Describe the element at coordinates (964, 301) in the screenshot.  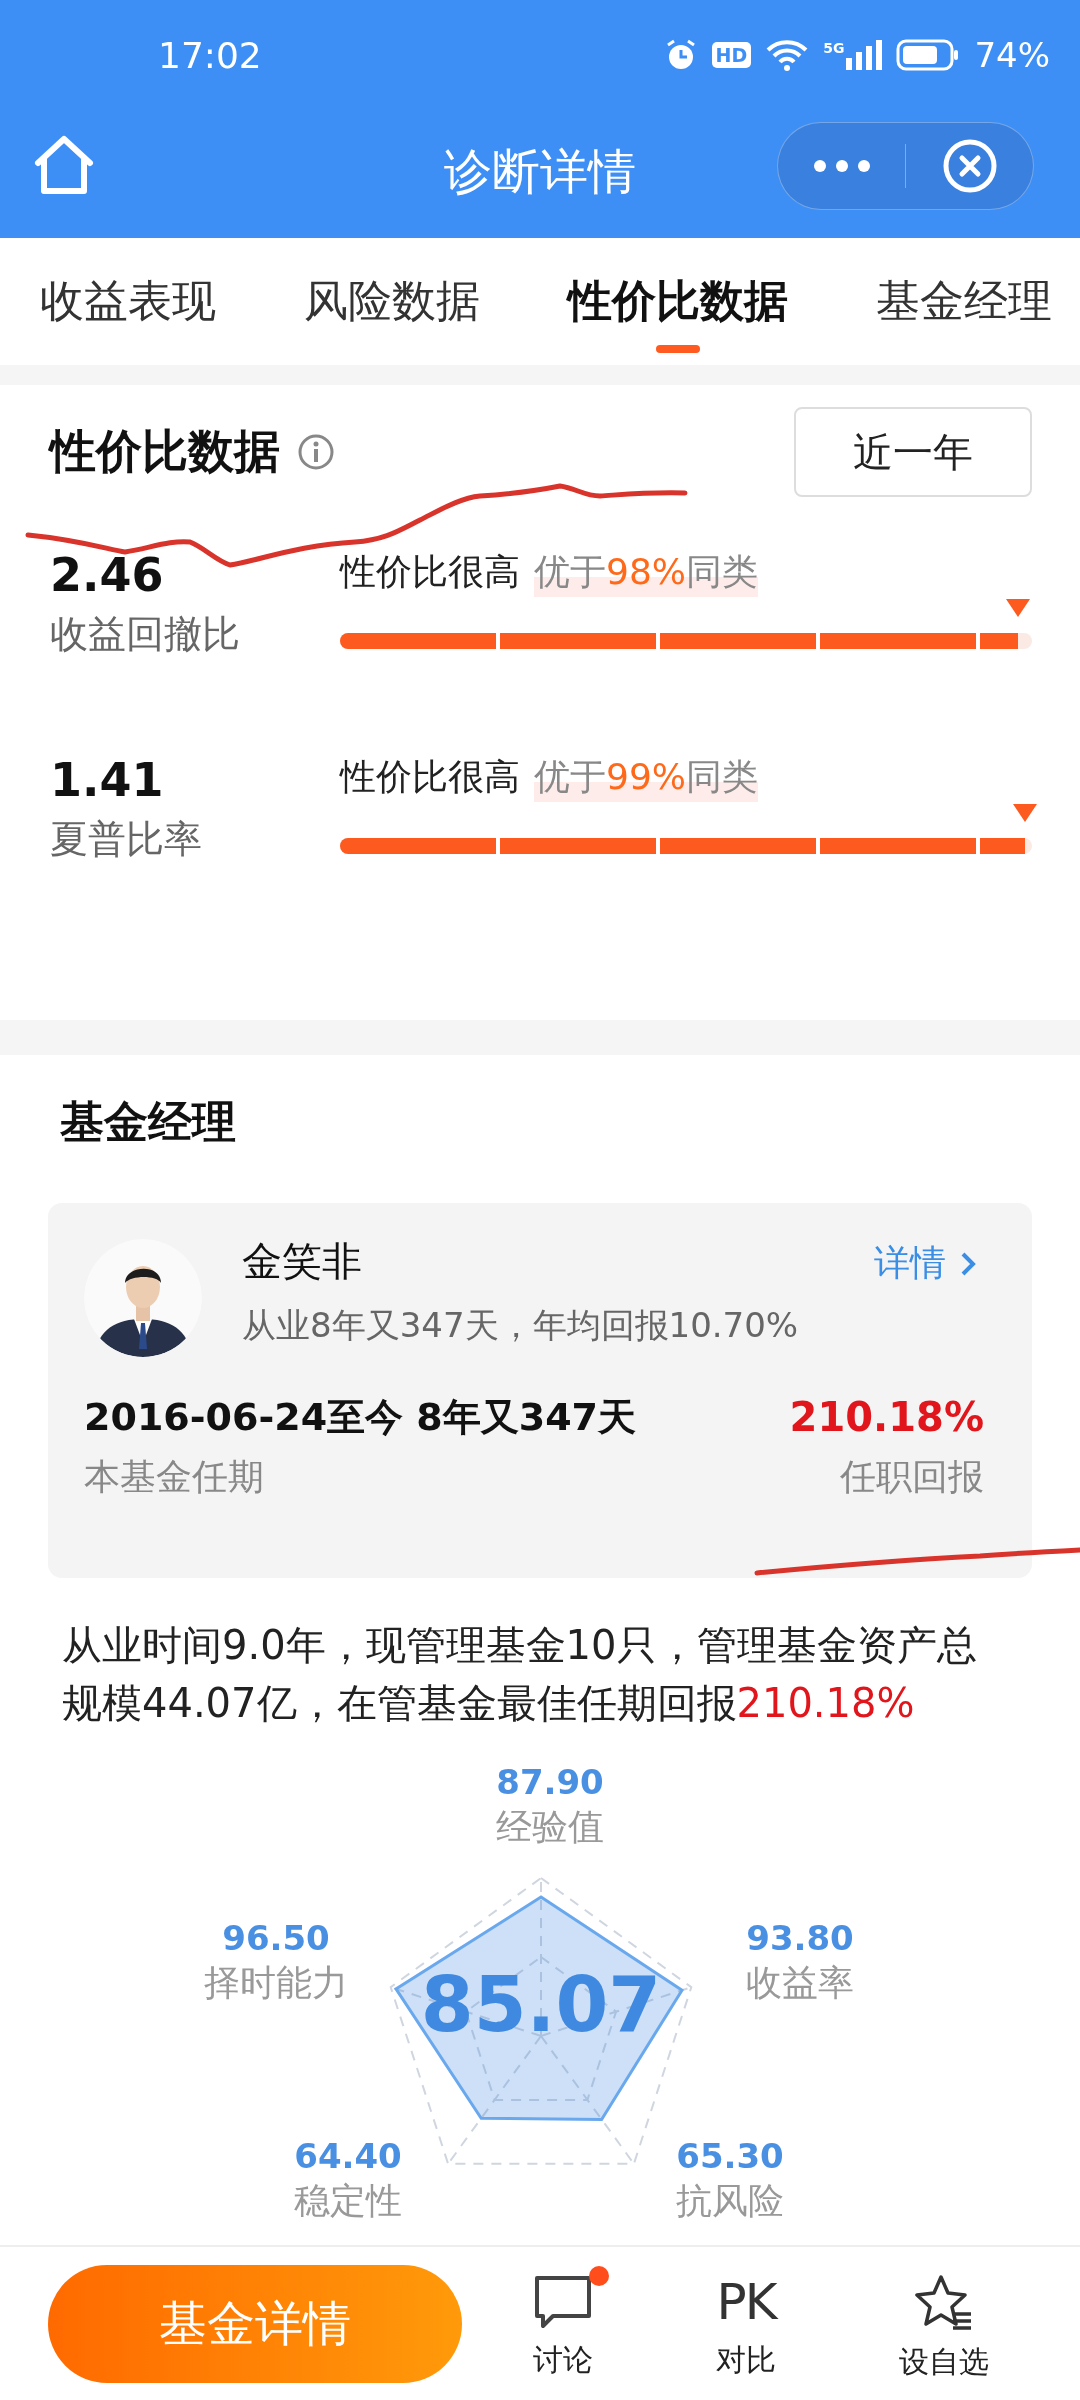
I see `tab: 基金经理` at that location.